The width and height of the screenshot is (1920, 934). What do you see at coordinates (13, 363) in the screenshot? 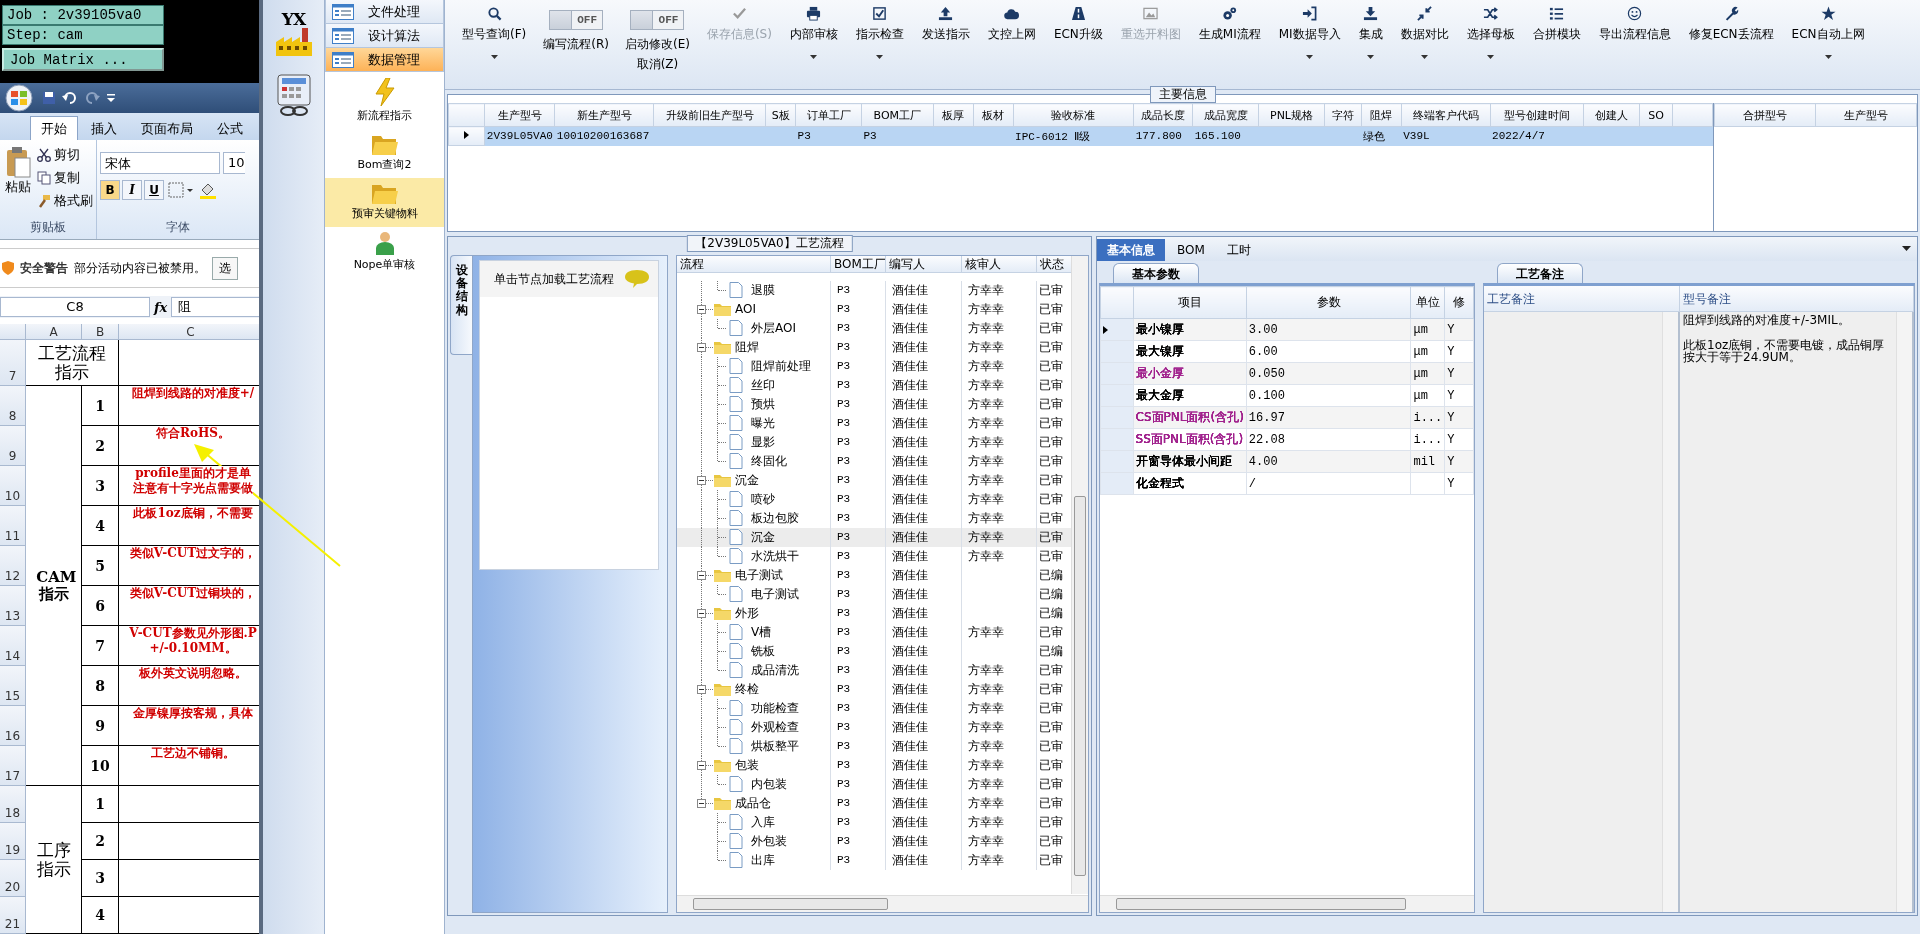
I see `row-header: 7` at bounding box center [13, 363].